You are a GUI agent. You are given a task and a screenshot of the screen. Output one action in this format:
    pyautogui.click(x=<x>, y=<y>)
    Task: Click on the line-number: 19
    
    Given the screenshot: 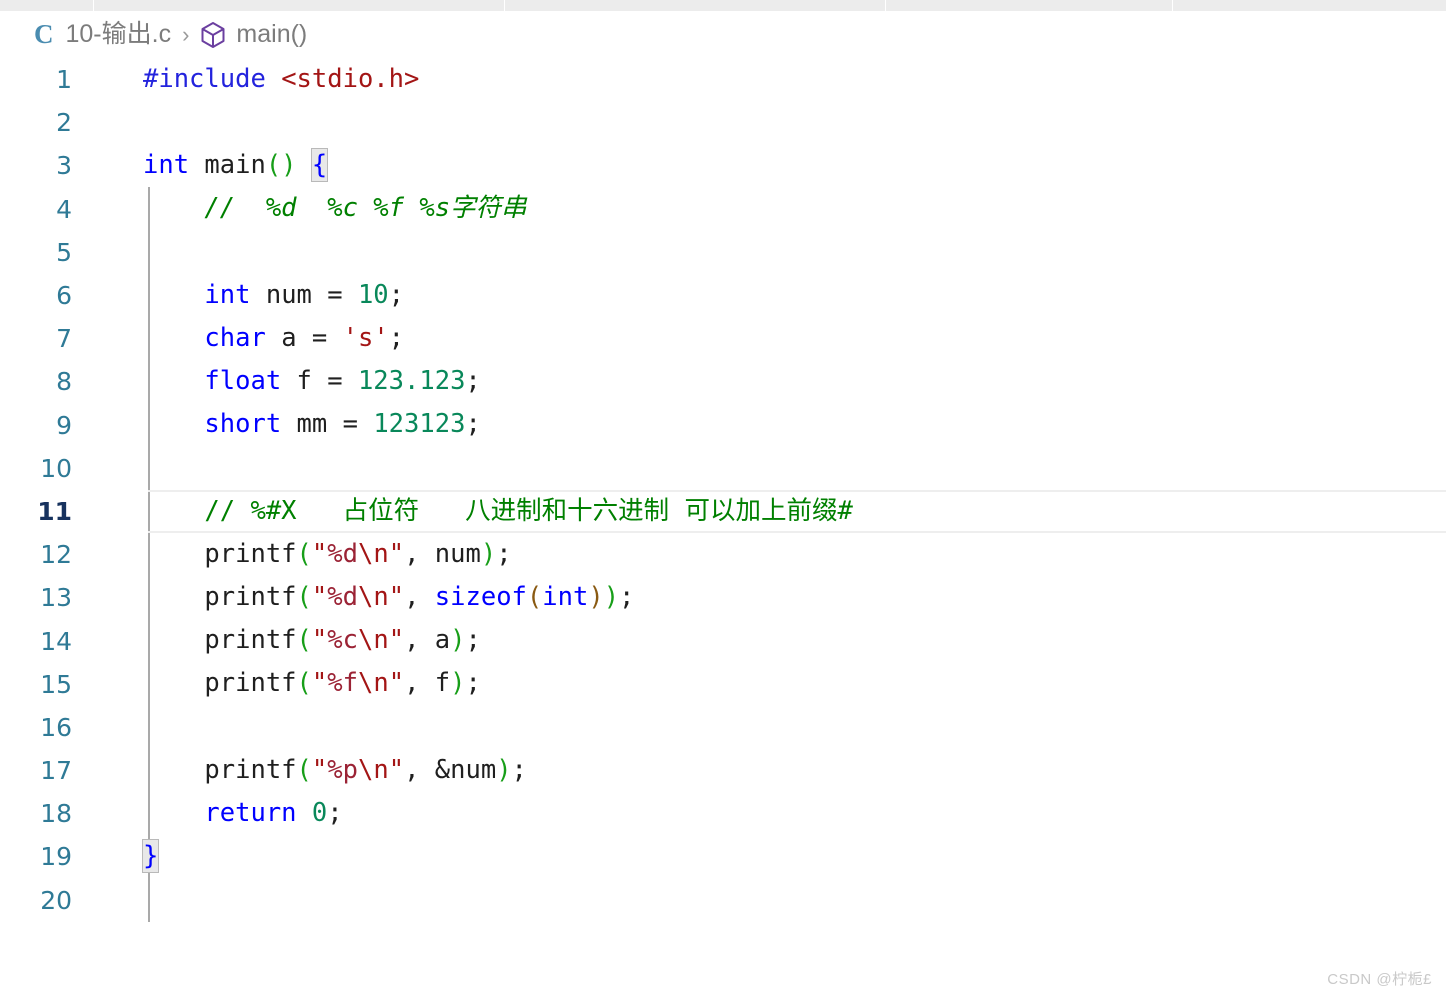 What is the action you would take?
    pyautogui.click(x=56, y=857)
    